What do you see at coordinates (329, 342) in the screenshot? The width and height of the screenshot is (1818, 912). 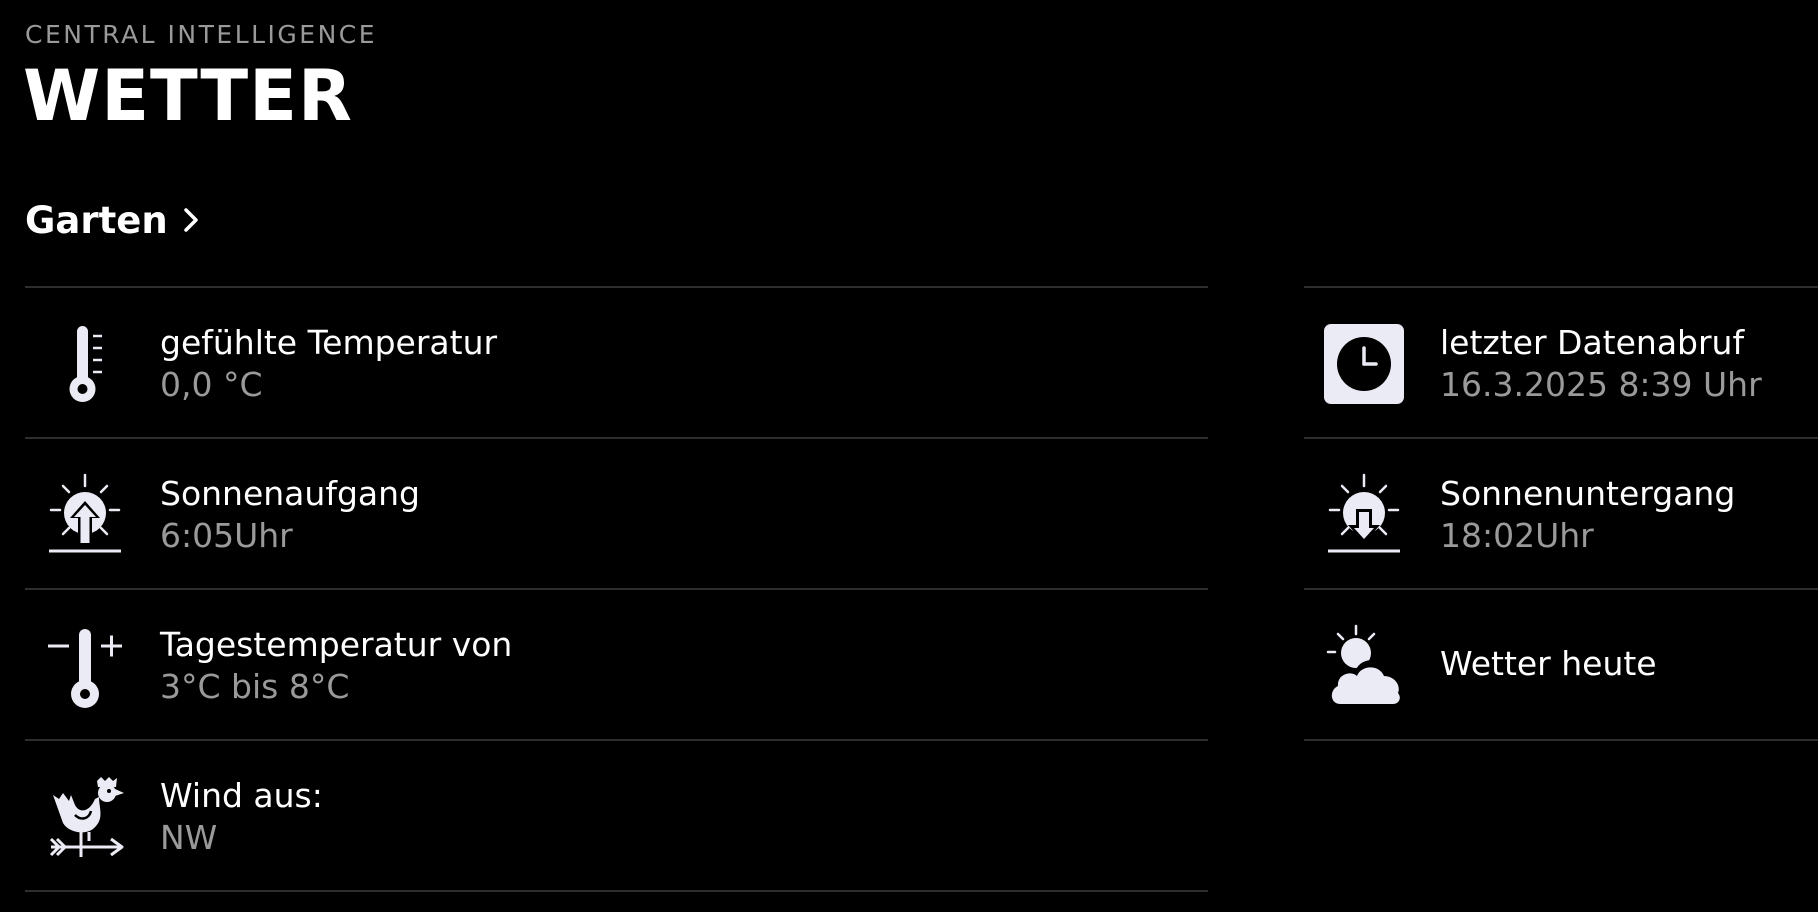 I see `list-item-label: gefühlte Temperatur` at bounding box center [329, 342].